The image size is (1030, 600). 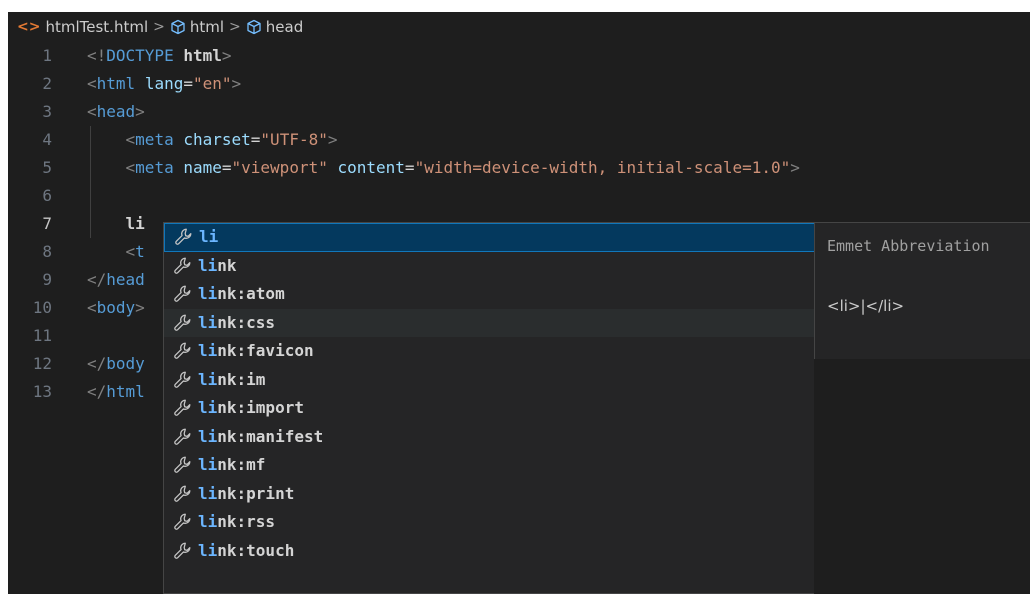 I want to click on line-number: 3, so click(x=47, y=111).